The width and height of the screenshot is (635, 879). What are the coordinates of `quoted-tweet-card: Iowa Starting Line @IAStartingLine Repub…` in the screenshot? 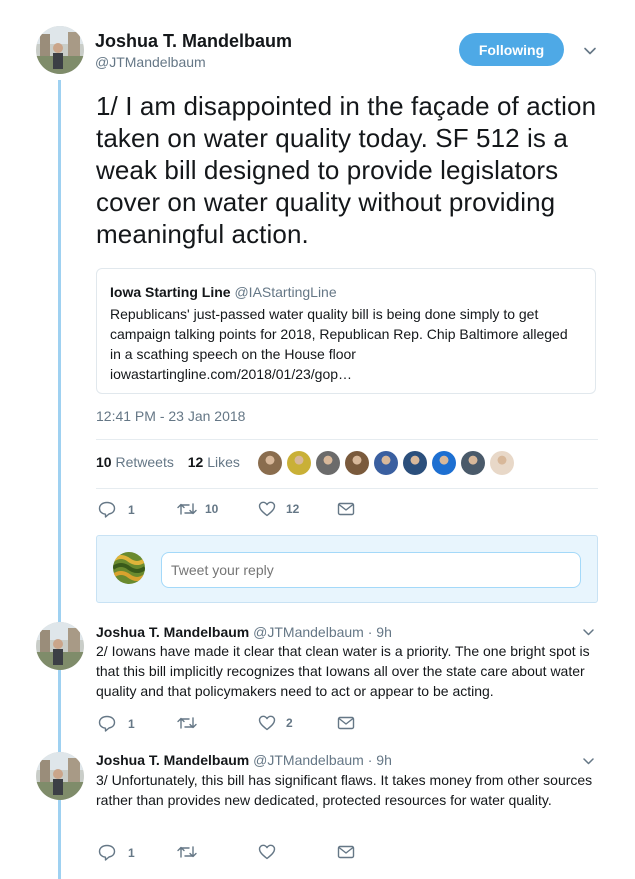 It's located at (346, 331).